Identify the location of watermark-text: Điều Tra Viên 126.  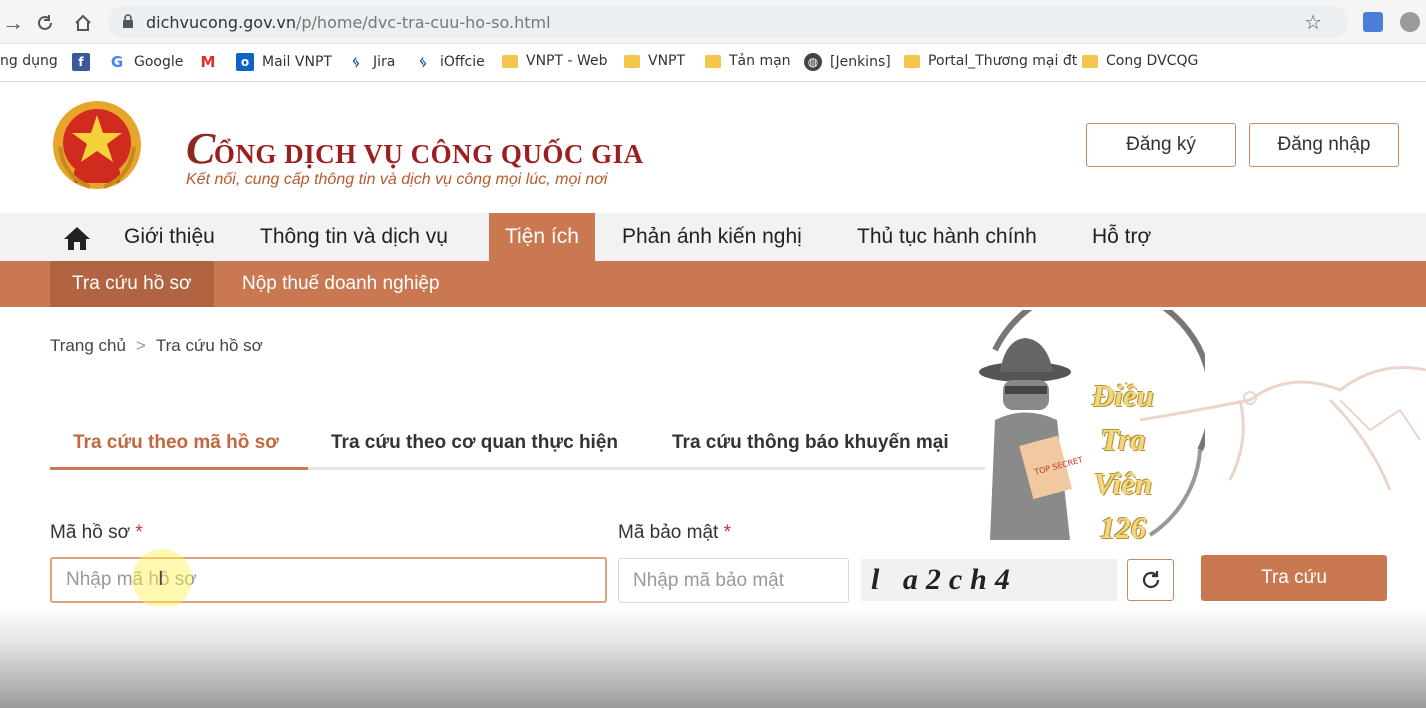
(1123, 462).